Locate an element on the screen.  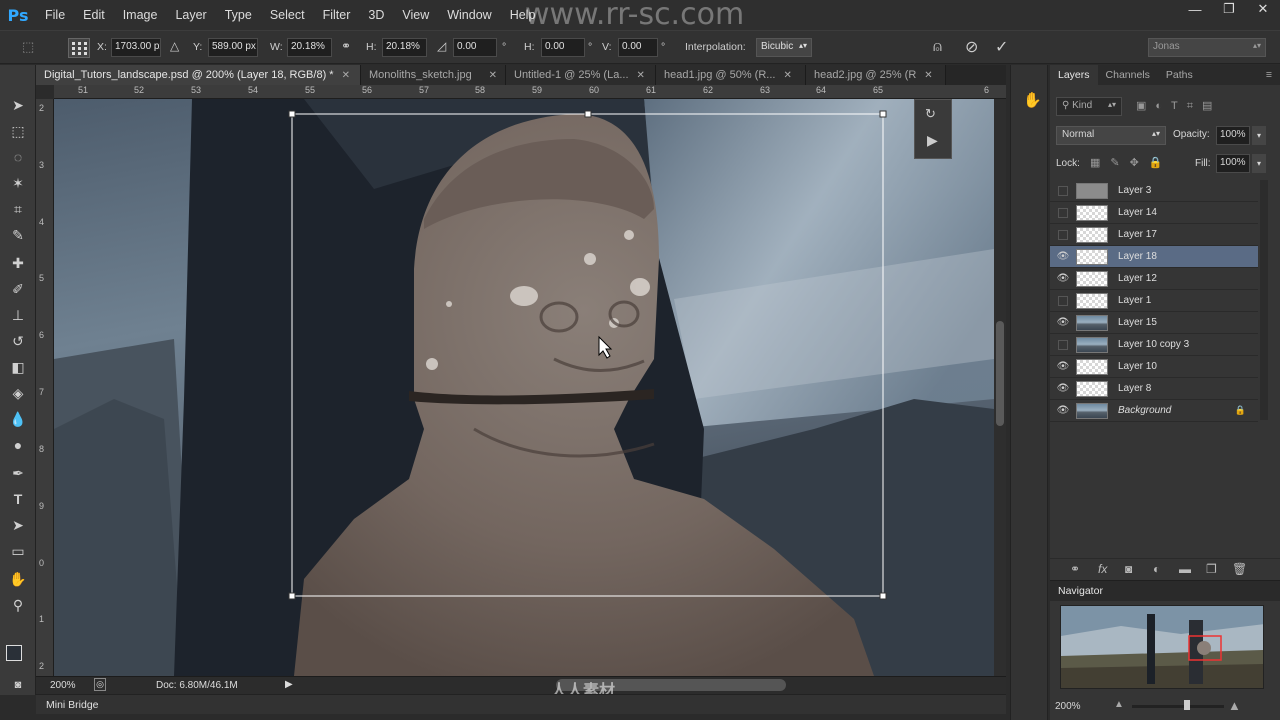
brush-presets-icon: ✋ is located at coordinates (1032, 100).